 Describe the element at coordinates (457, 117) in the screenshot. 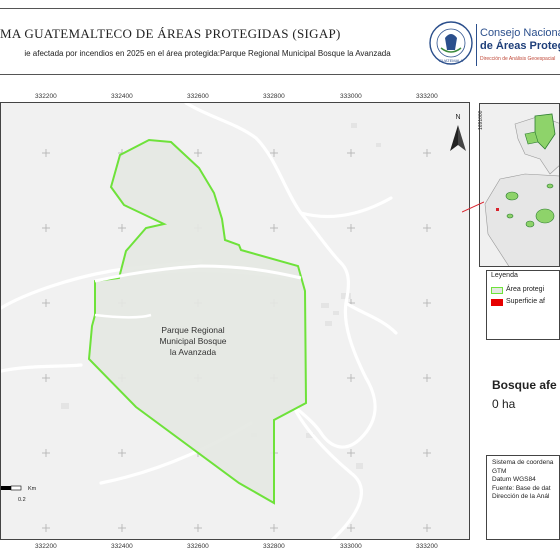

I see `north-label: N` at that location.